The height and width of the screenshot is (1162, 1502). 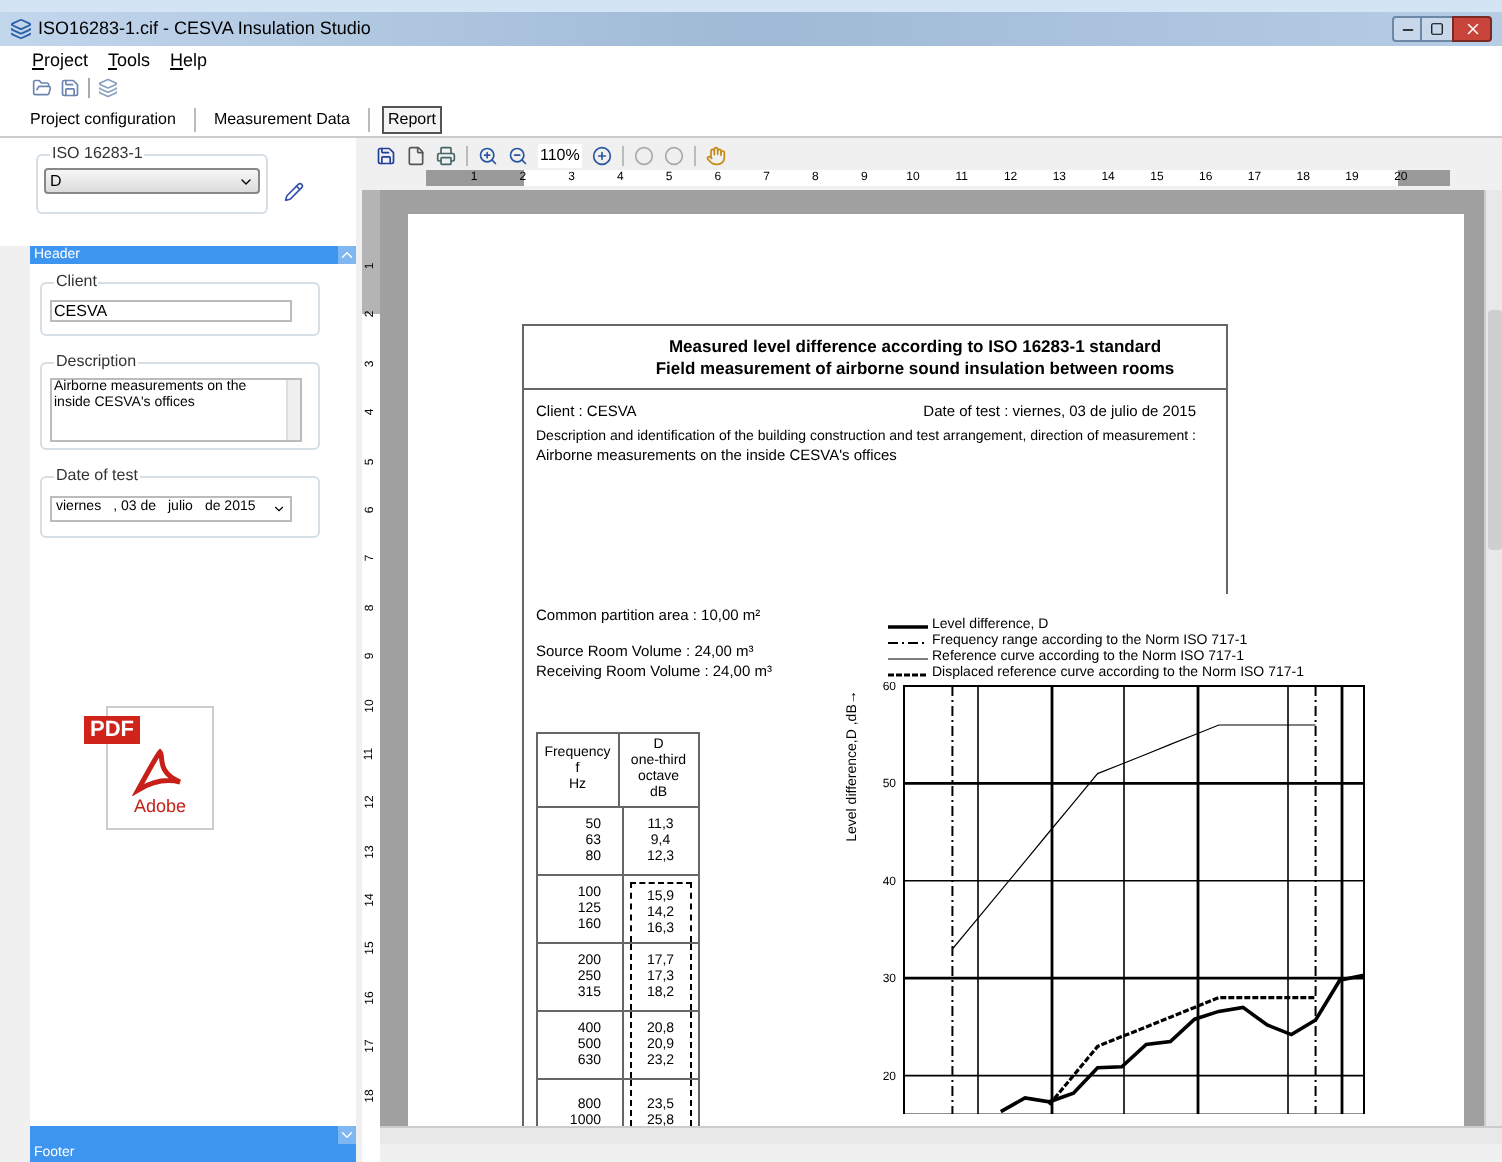 What do you see at coordinates (160, 806) in the screenshot?
I see `adobe-label: Adobe` at bounding box center [160, 806].